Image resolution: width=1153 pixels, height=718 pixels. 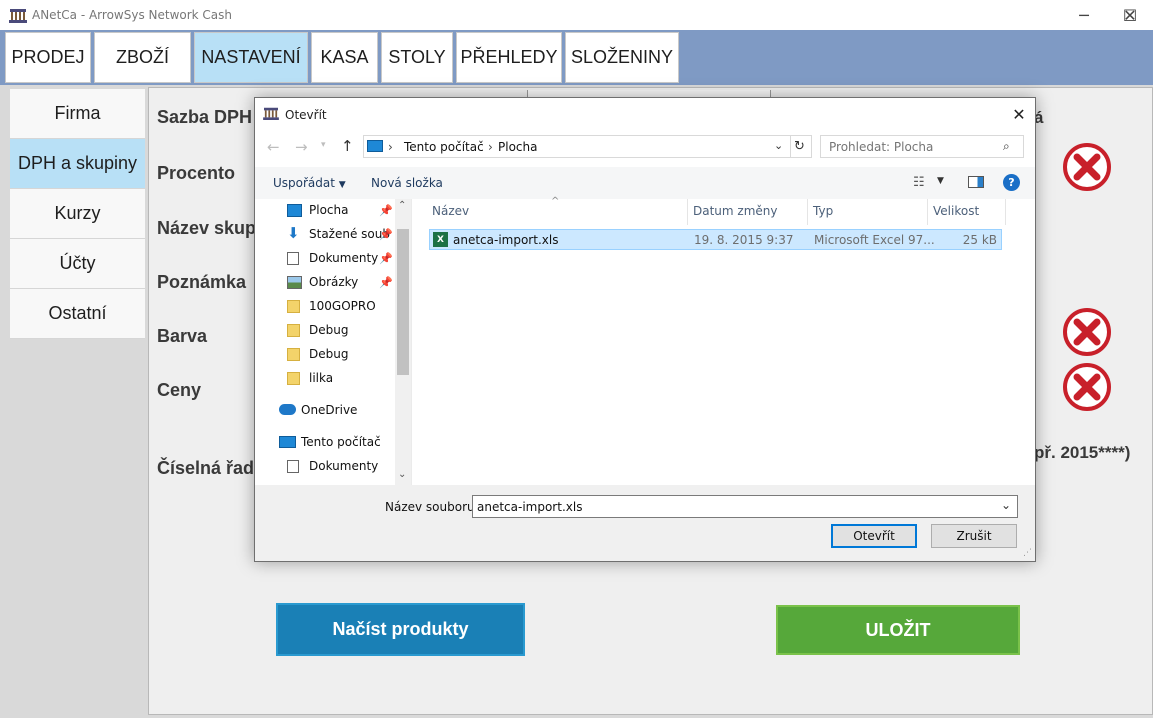 What do you see at coordinates (517, 147) in the screenshot?
I see `breadcrumb-item: Plocha` at bounding box center [517, 147].